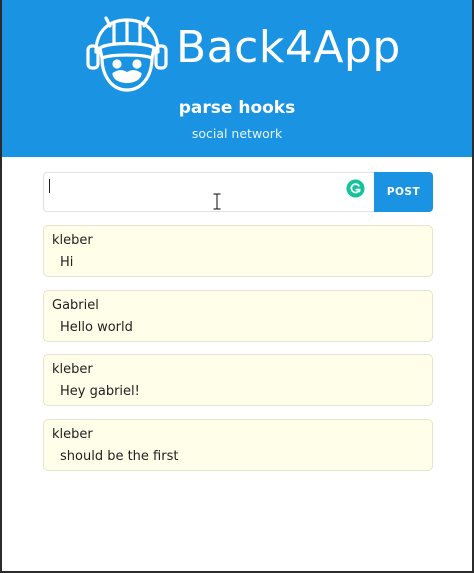 The image size is (474, 573). What do you see at coordinates (238, 316) in the screenshot?
I see `post-item: Gabriel Hello world` at bounding box center [238, 316].